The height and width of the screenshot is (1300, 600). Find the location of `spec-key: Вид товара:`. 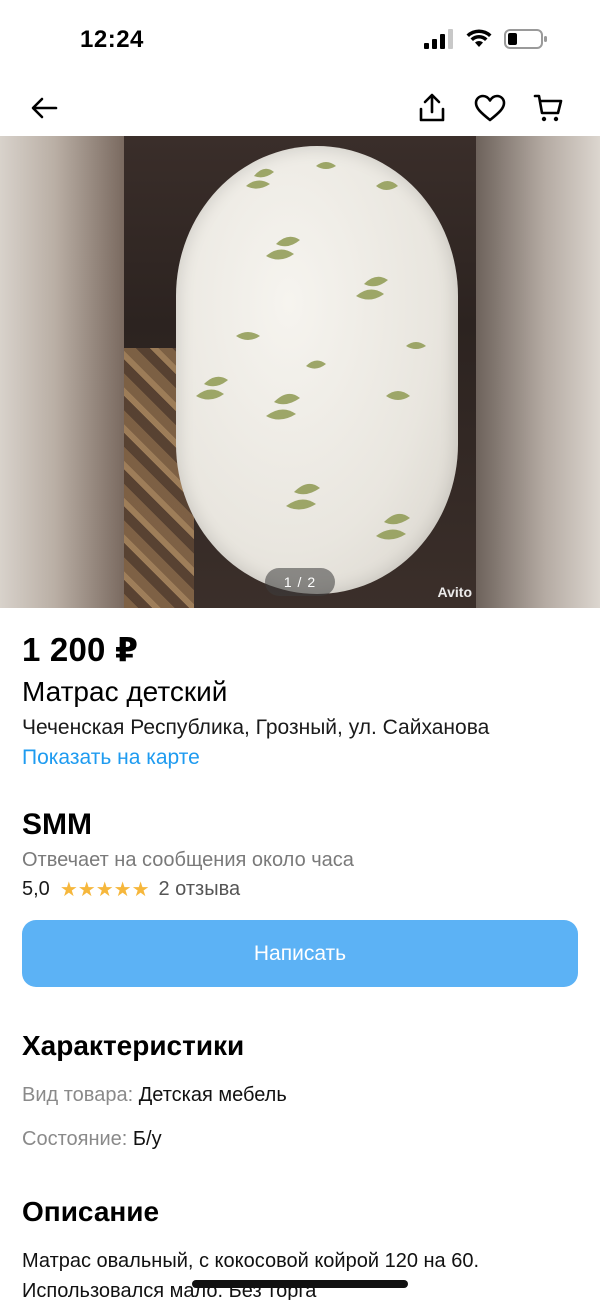

spec-key: Вид товара: is located at coordinates (78, 1095).